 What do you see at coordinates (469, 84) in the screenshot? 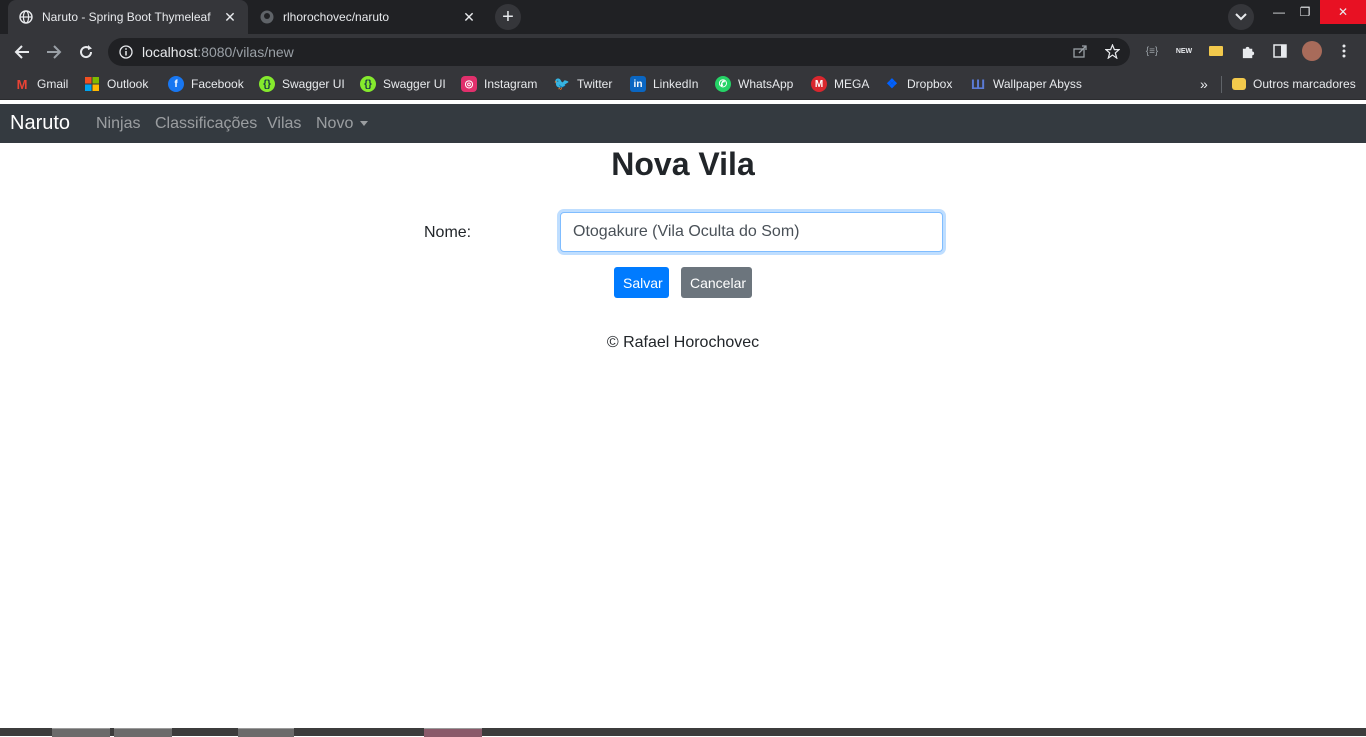
I see `instagram-icon: ◎` at bounding box center [469, 84].